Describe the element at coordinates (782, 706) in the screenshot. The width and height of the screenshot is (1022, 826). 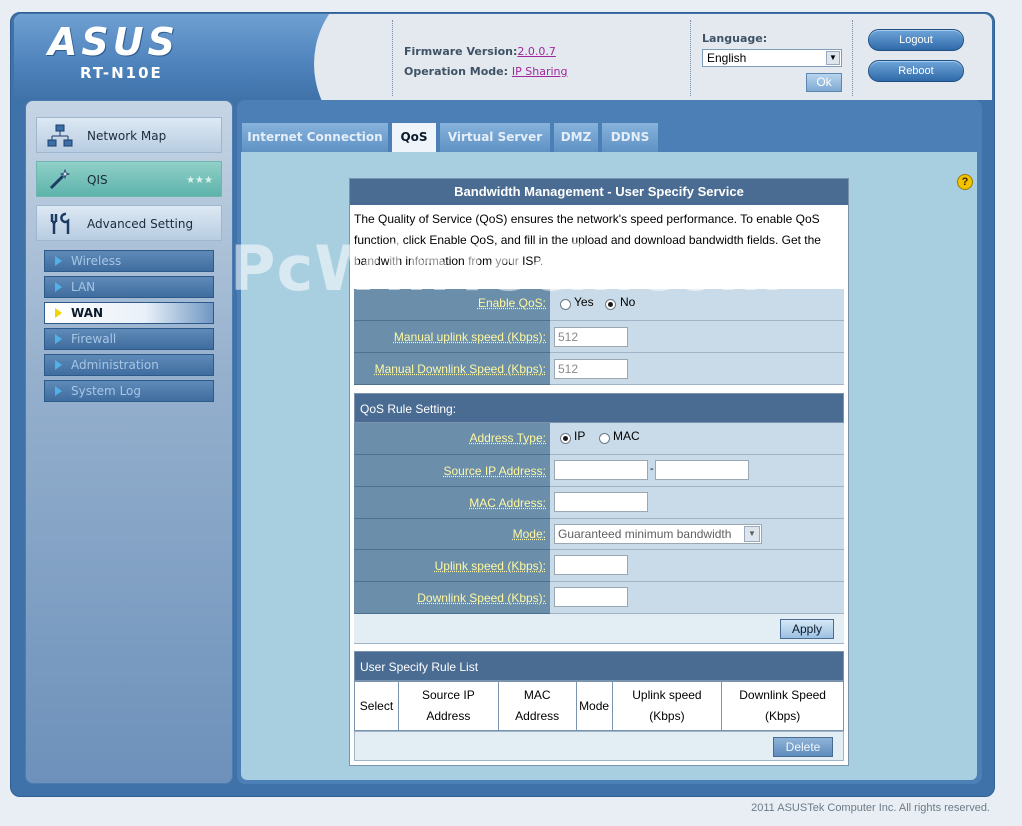
I see `column-header: Downlink Speed (Kbps)` at that location.